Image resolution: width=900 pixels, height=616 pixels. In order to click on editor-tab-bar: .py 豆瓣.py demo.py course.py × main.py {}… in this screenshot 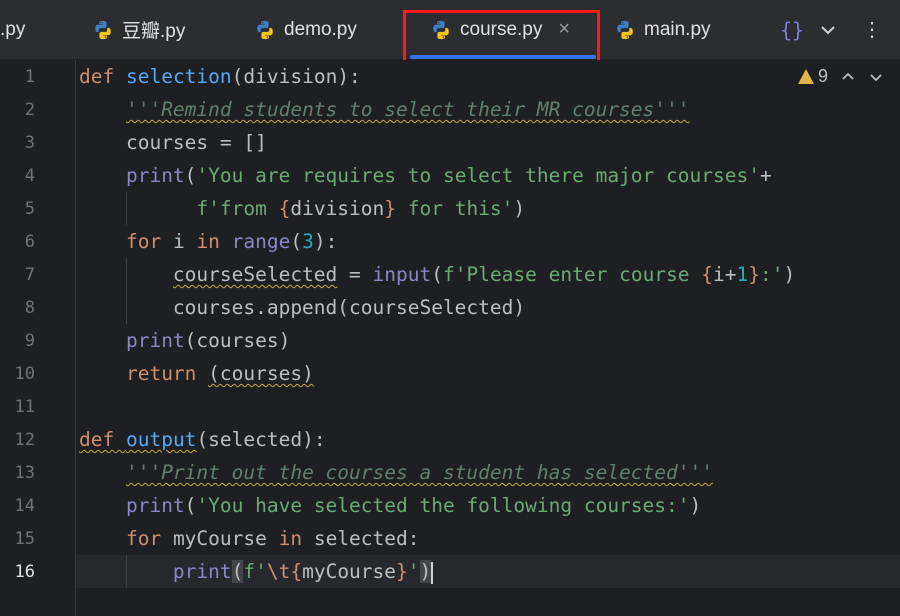, I will do `click(450, 35)`.